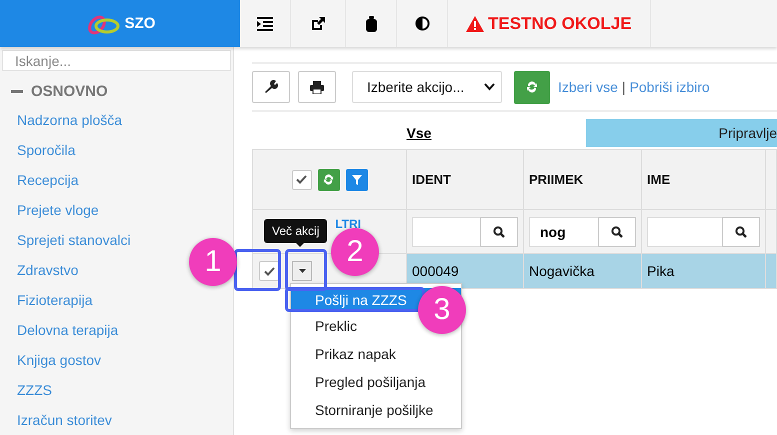 This screenshot has width=777, height=435. What do you see at coordinates (465, 271) in the screenshot?
I see `table-cell: 000049` at bounding box center [465, 271].